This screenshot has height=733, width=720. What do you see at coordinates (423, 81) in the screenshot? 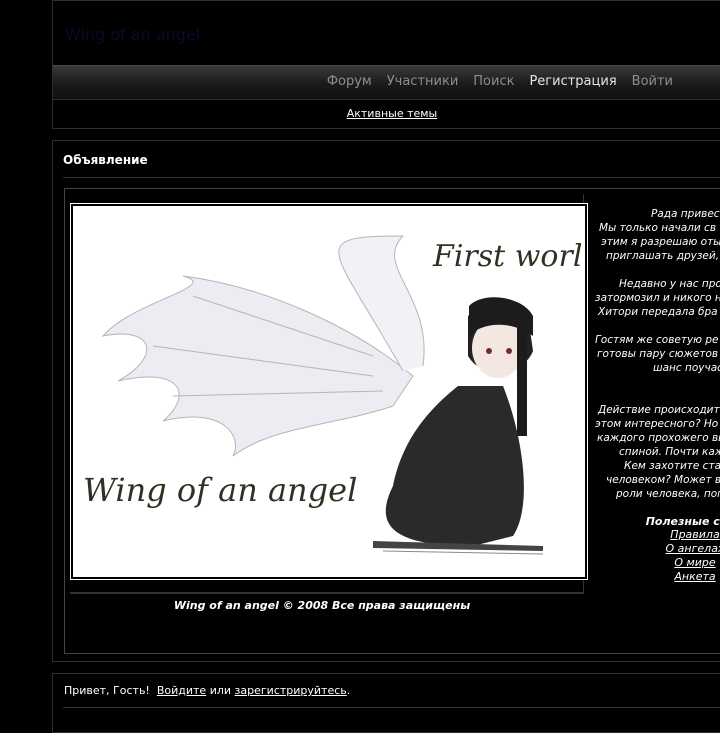
I see `nav-members: Участники` at bounding box center [423, 81].